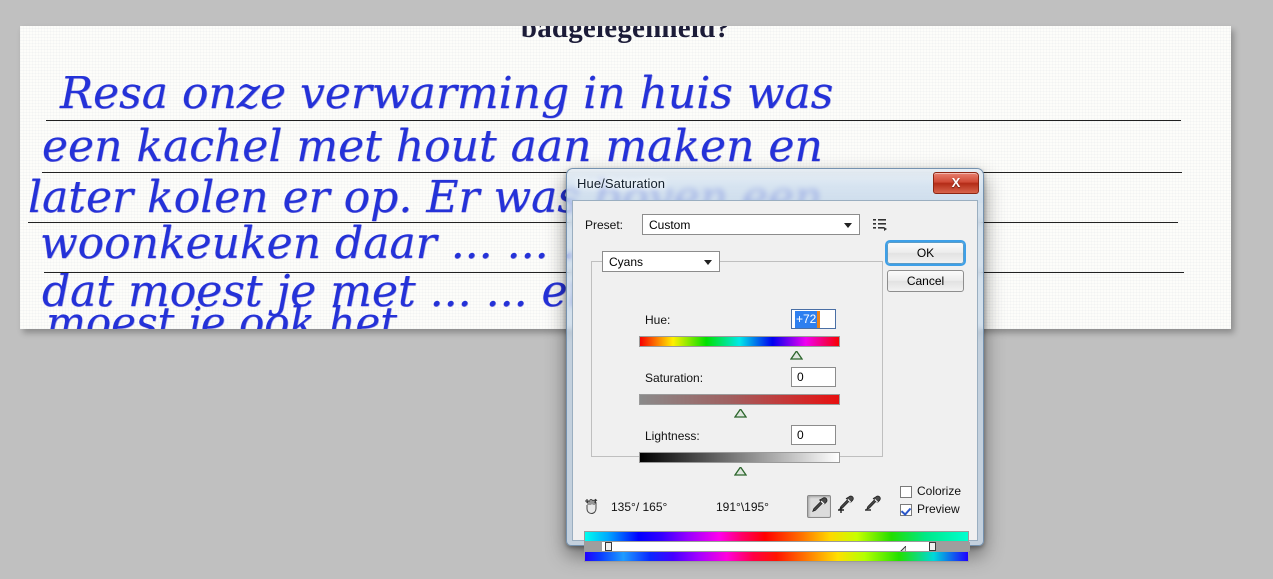 This screenshot has height=579, width=1273. What do you see at coordinates (639, 507) in the screenshot?
I see `inner-range-readout: 135°/ 165°` at bounding box center [639, 507].